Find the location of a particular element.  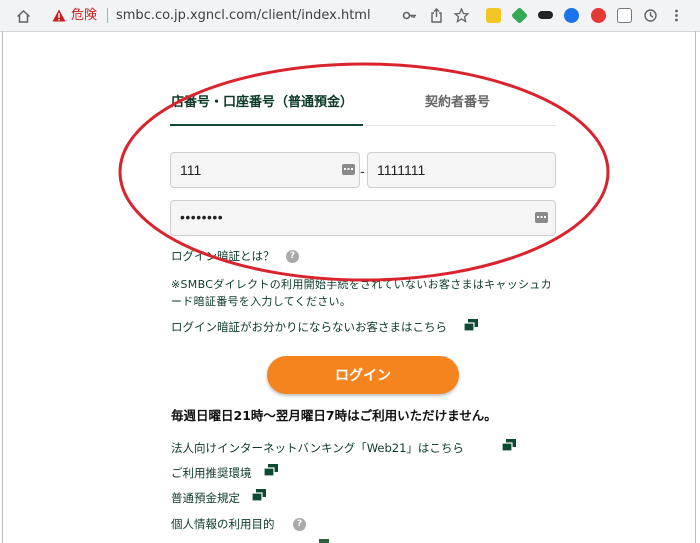

key-icon is located at coordinates (409, 15).